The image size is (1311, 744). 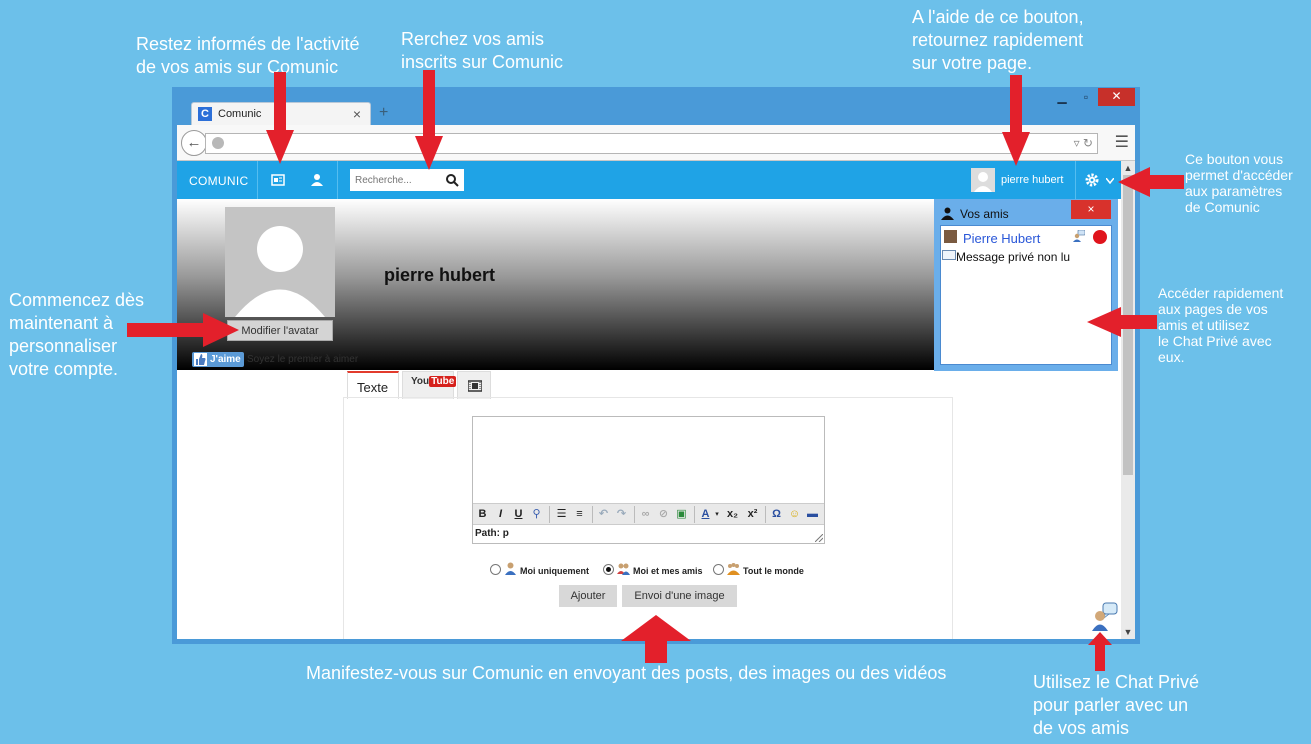 What do you see at coordinates (225, 359) in the screenshot?
I see `like-label: J'aime` at bounding box center [225, 359].